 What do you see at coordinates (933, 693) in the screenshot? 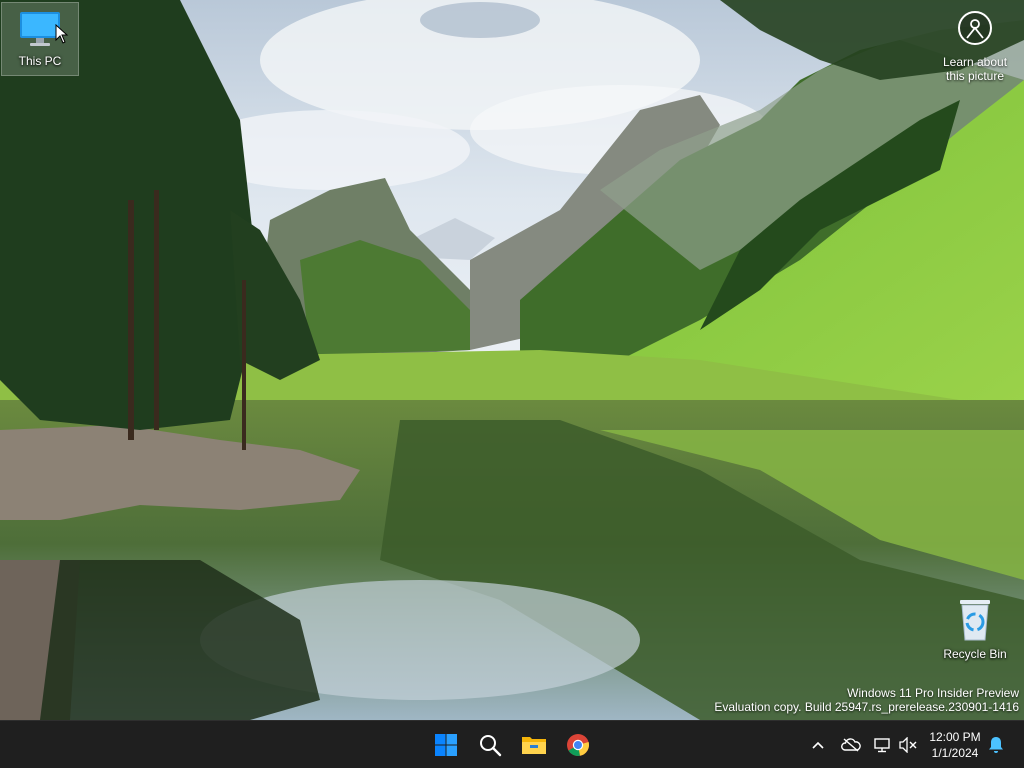
I see `watermark-line1: Windows 11 Pro Insider Preview` at bounding box center [933, 693].